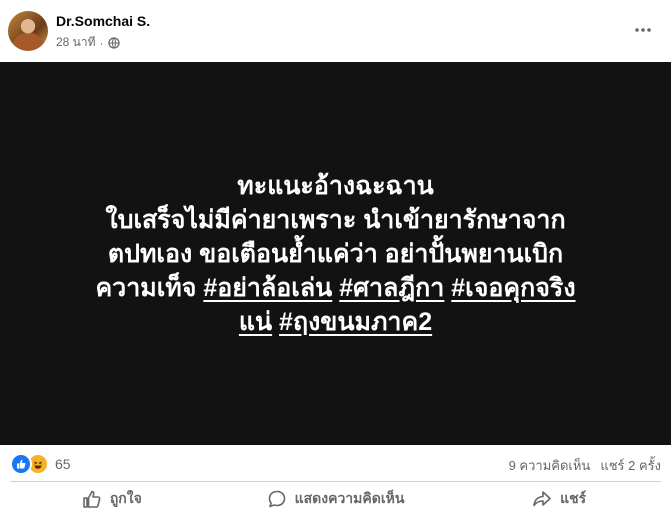 This screenshot has height=513, width=671. Describe the element at coordinates (335, 31) in the screenshot. I see `post-header: Dr.Somchai S. 28 นาที ·` at that location.